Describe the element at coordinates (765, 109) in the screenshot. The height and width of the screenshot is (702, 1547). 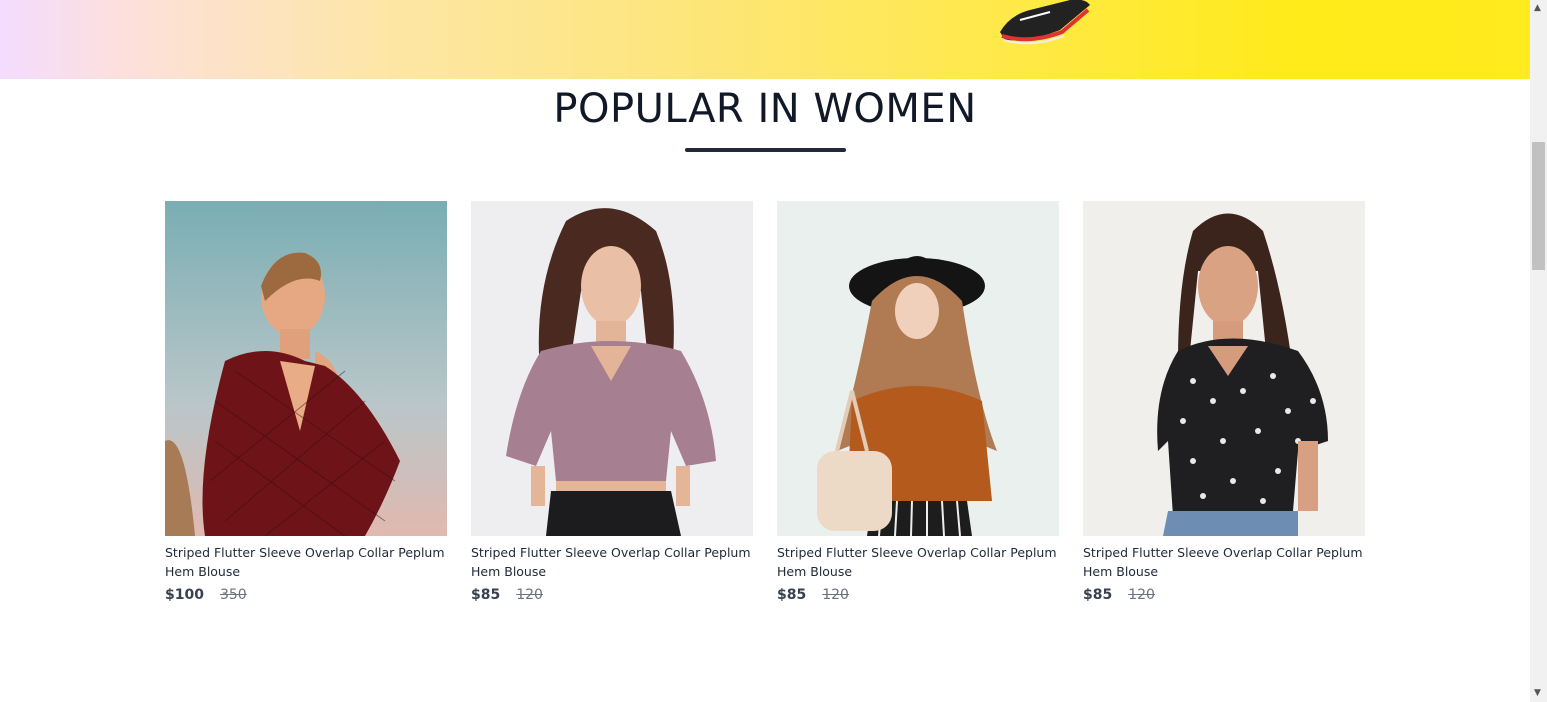
I see `section-title: POPULAR IN WOMEN` at that location.